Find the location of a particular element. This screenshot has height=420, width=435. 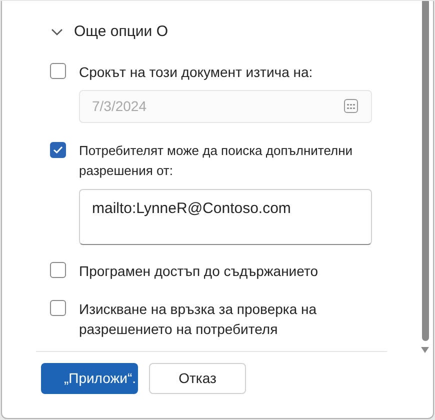

option-label: Срокът на този документ изтича на: is located at coordinates (196, 72).